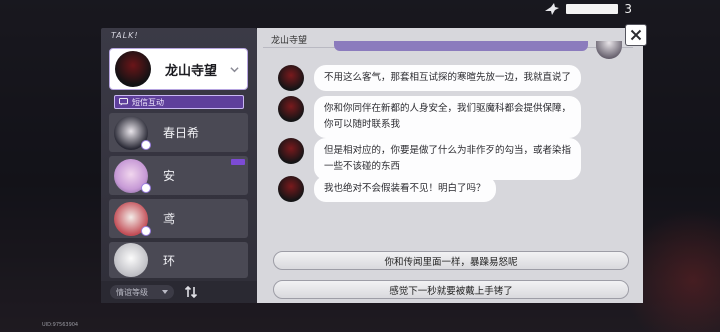  I want to click on background-decoration, so click(675, 267).